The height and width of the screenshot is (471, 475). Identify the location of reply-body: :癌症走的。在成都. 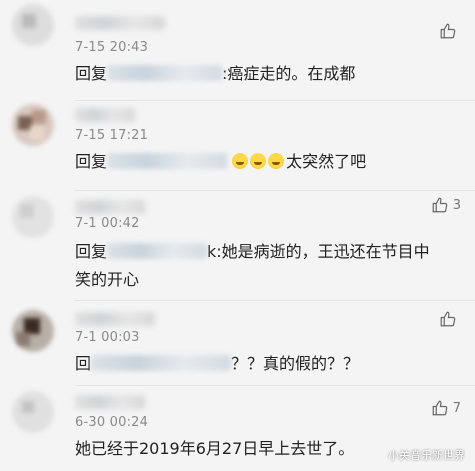
(289, 73).